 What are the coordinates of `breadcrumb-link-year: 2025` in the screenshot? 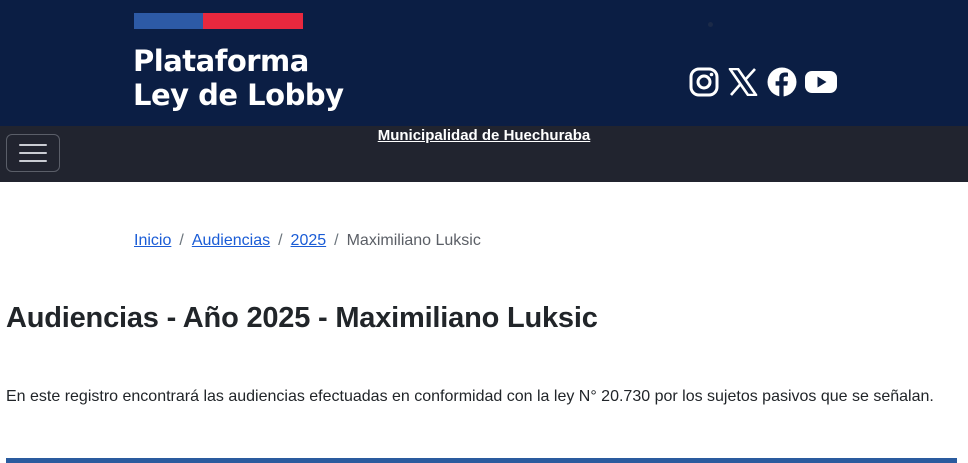 It's located at (309, 241).